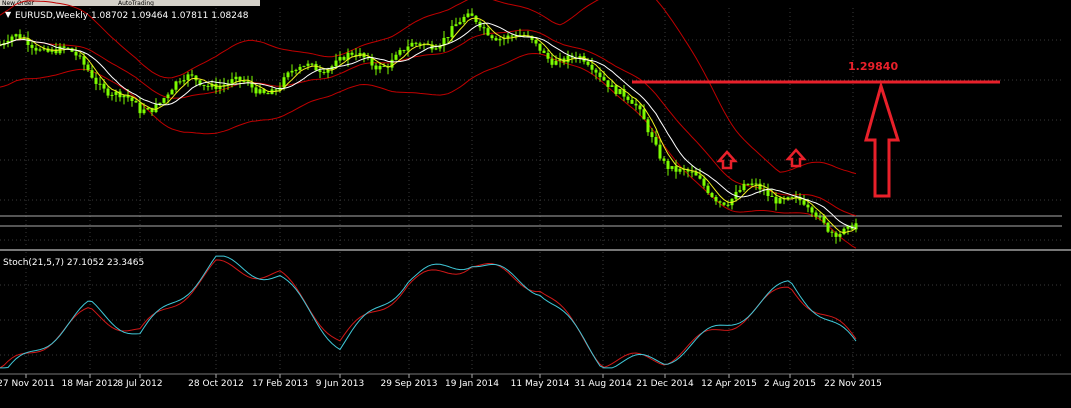 This screenshot has width=1071, height=408. Describe the element at coordinates (603, 384) in the screenshot. I see `x-tick-label: 31 Aug 2014` at that location.